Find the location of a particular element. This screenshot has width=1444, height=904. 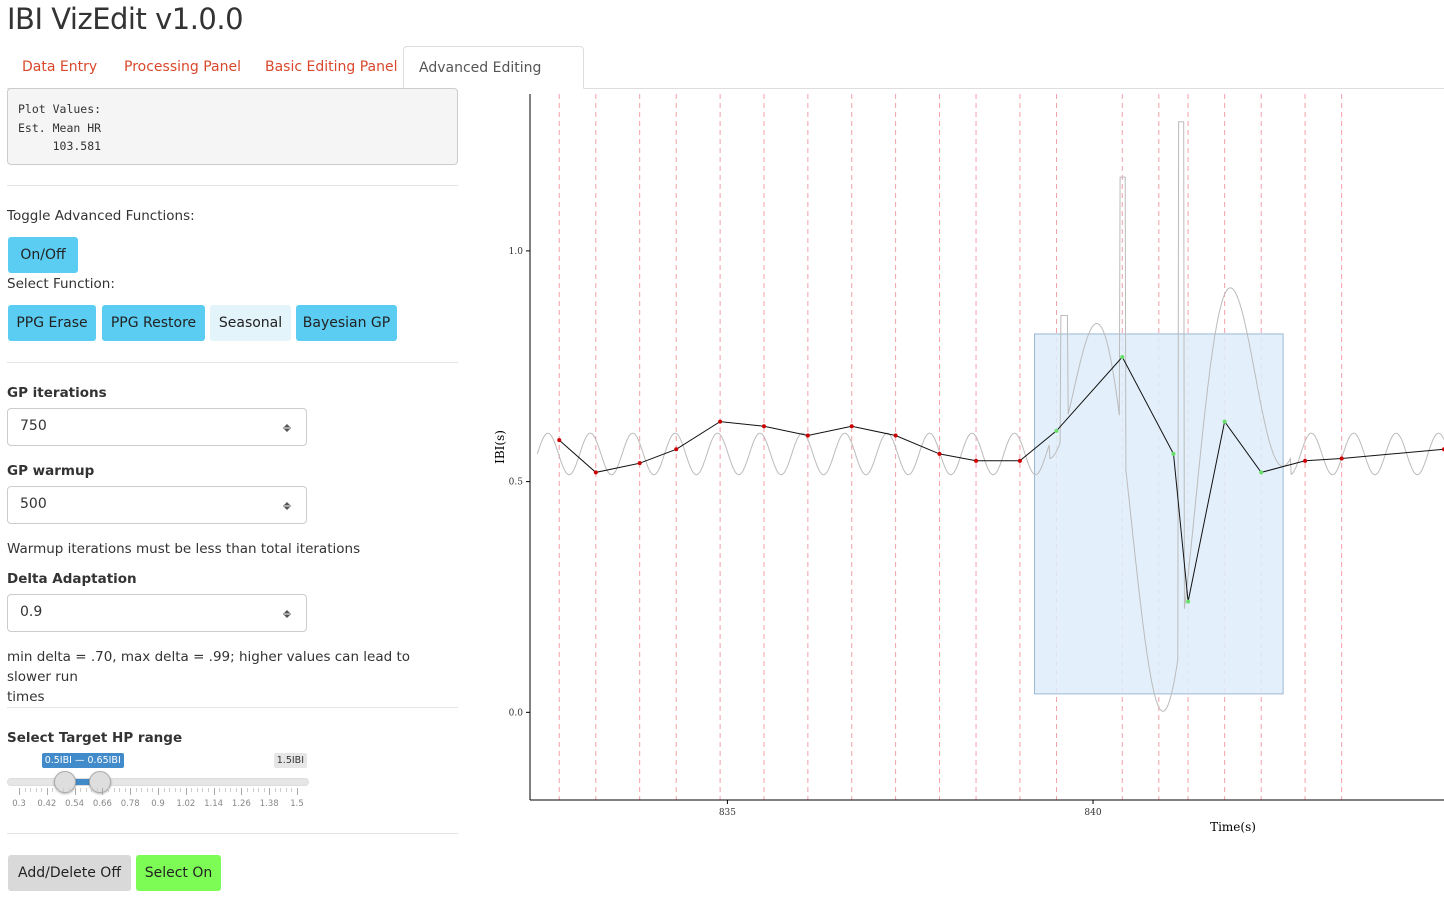

on-off-button: On/Off is located at coordinates (43, 255).